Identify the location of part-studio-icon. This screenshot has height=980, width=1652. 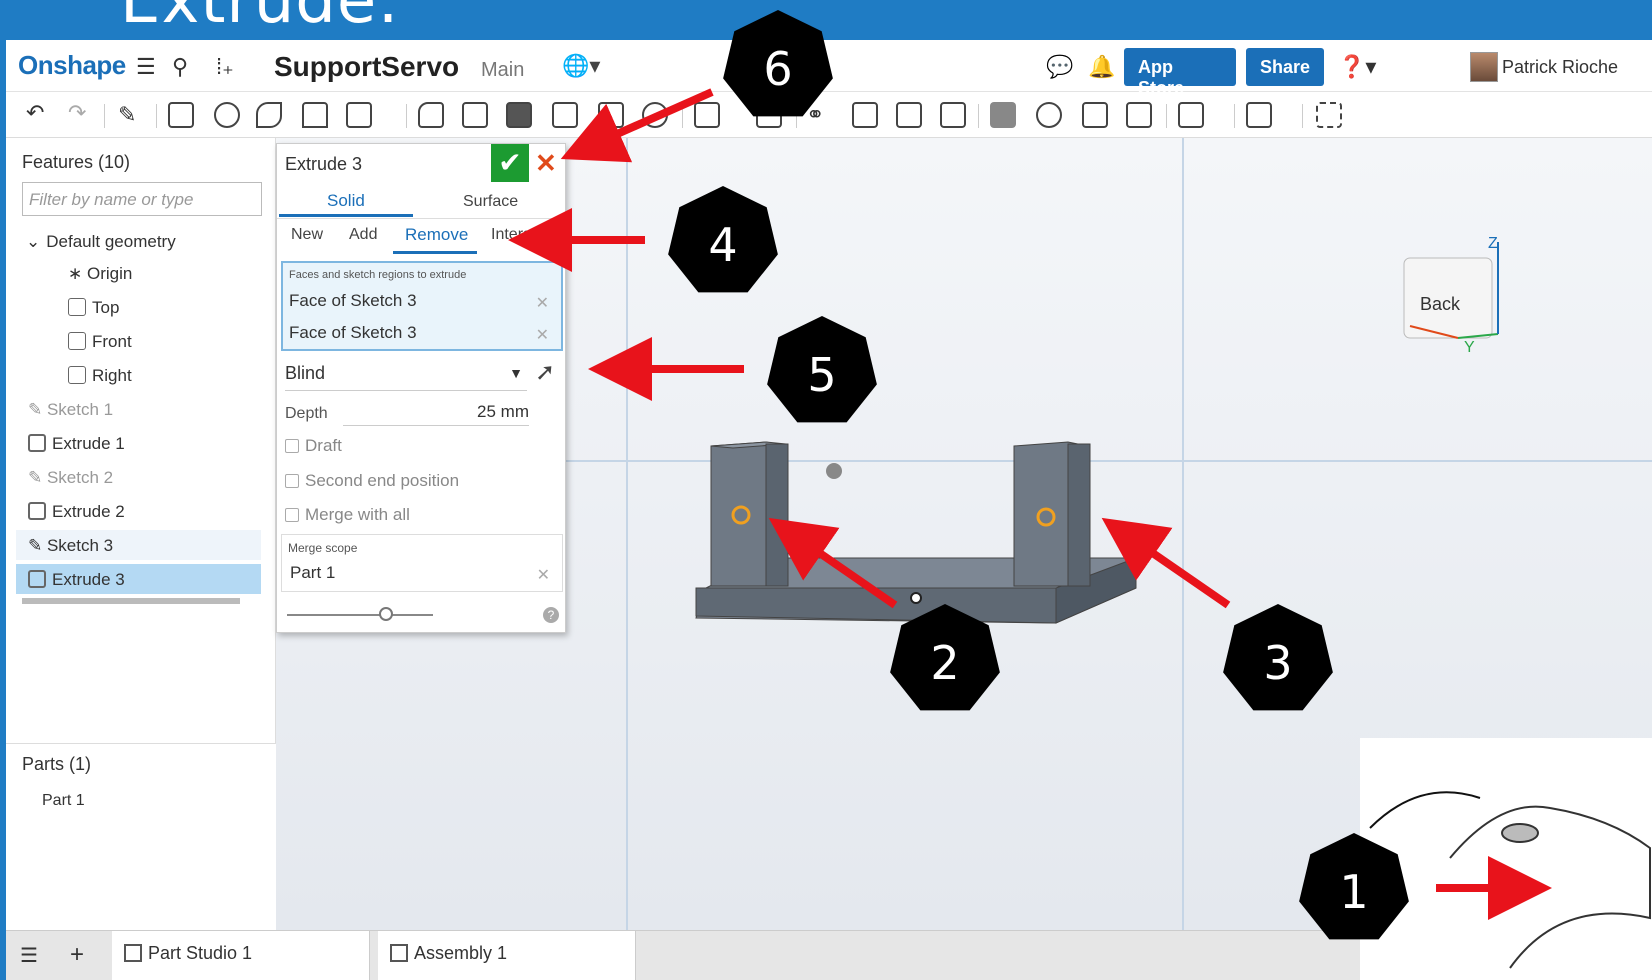
(133, 953).